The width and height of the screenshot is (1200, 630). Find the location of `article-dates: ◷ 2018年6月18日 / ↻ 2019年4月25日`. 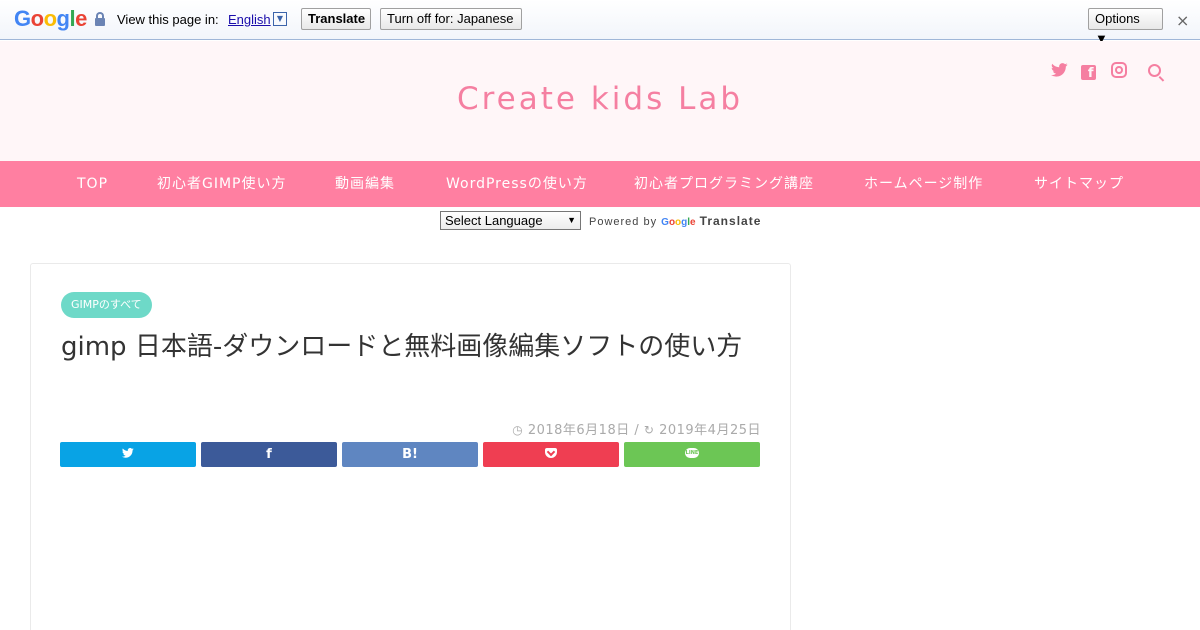

article-dates: ◷ 2018年6月18日 / ↻ 2019年4月25日 is located at coordinates (411, 428).